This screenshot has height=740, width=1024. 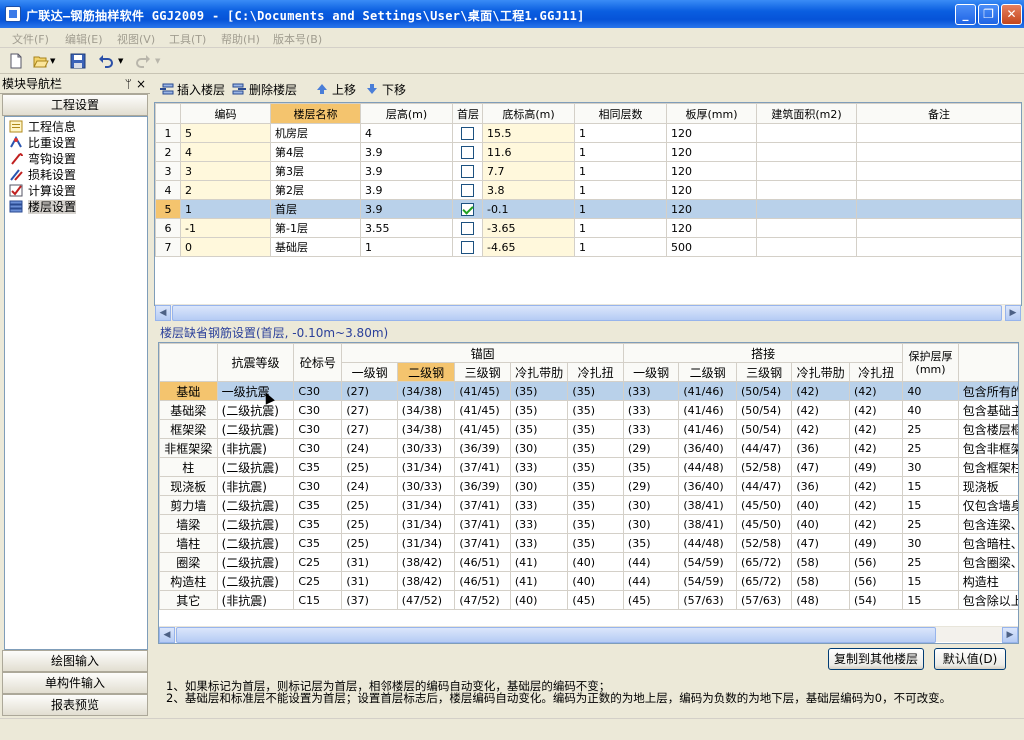 What do you see at coordinates (595, 372) in the screenshot?
I see `anchor-cold-twisted-header: 冷扎扭` at bounding box center [595, 372].